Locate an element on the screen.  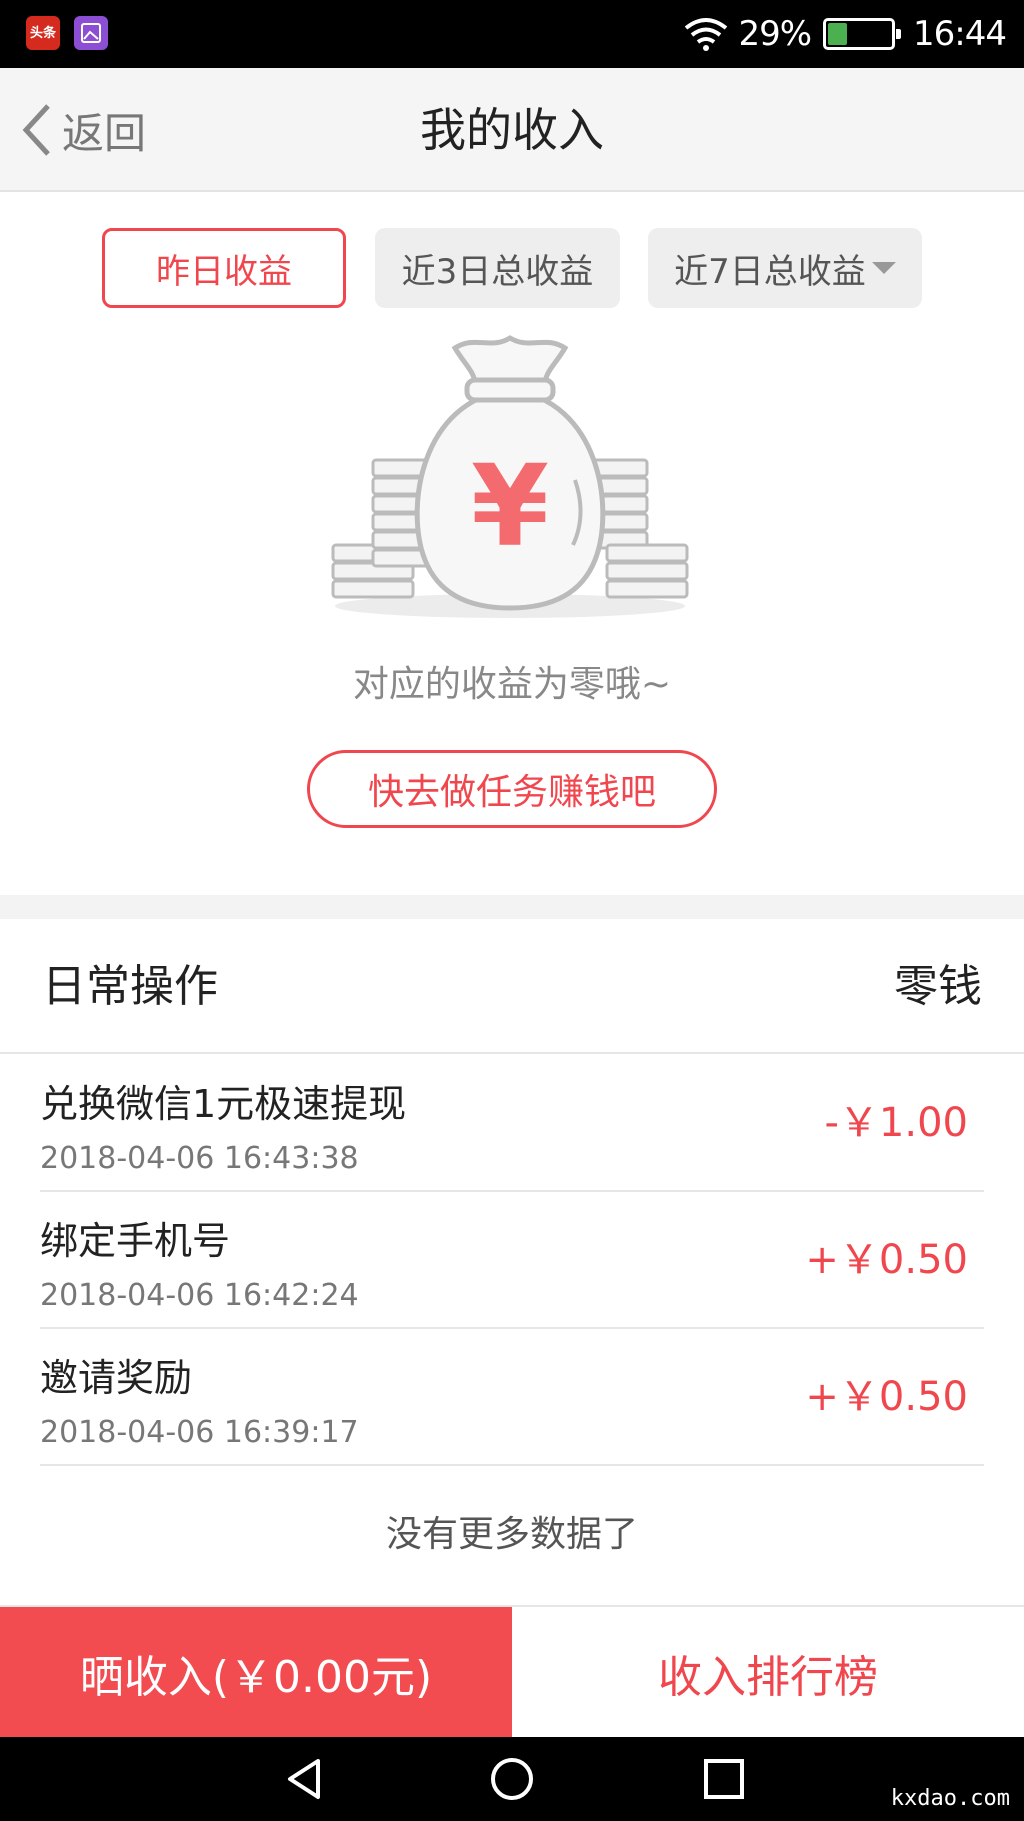
clock: 16:44 is located at coordinates (960, 34).